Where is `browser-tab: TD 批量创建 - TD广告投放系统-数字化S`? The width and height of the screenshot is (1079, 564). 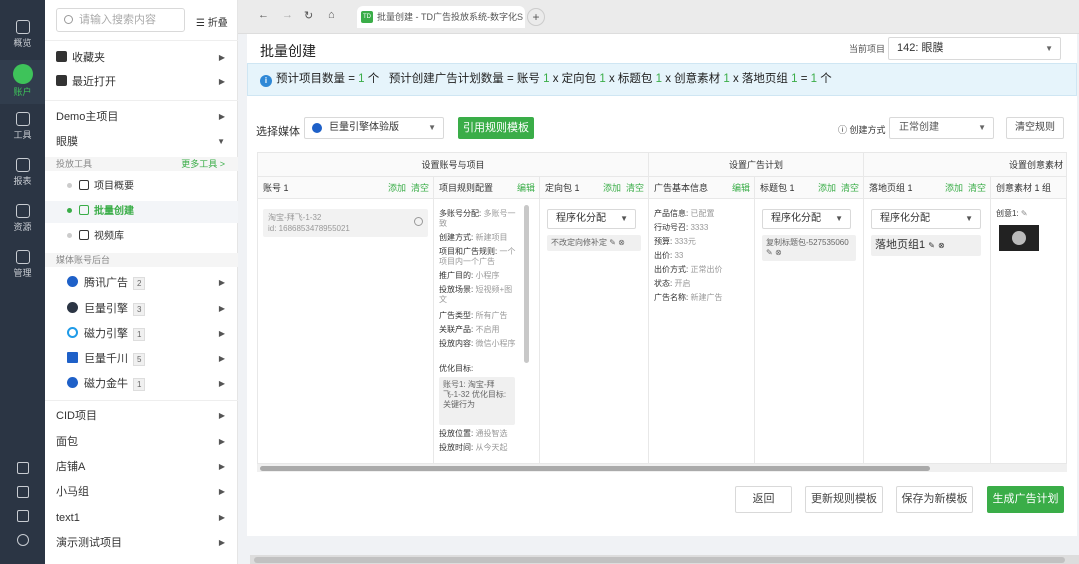
browser-tab: TD 批量创建 - TD广告投放系统-数字化S is located at coordinates (441, 17).